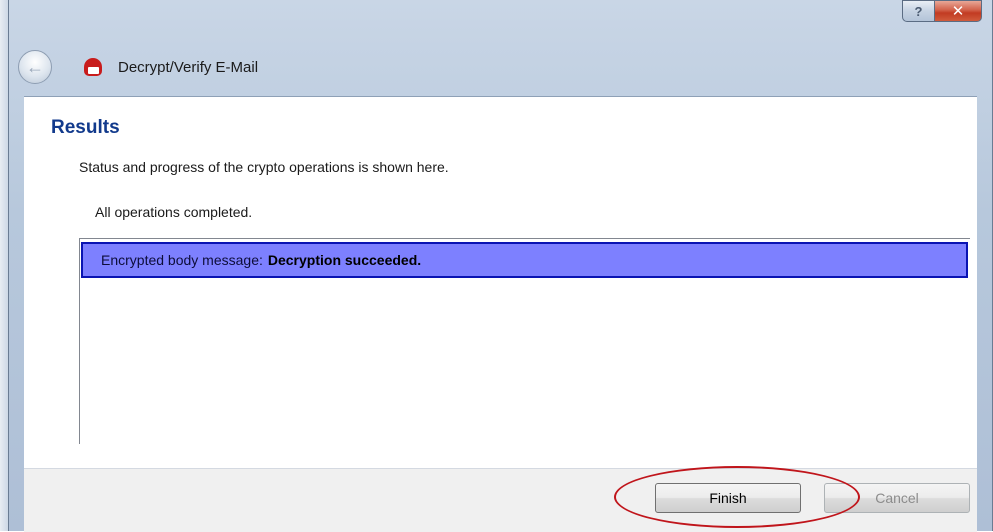 This screenshot has height=532, width=993. Describe the element at coordinates (93, 70) in the screenshot. I see `app-icon-envelope` at that location.